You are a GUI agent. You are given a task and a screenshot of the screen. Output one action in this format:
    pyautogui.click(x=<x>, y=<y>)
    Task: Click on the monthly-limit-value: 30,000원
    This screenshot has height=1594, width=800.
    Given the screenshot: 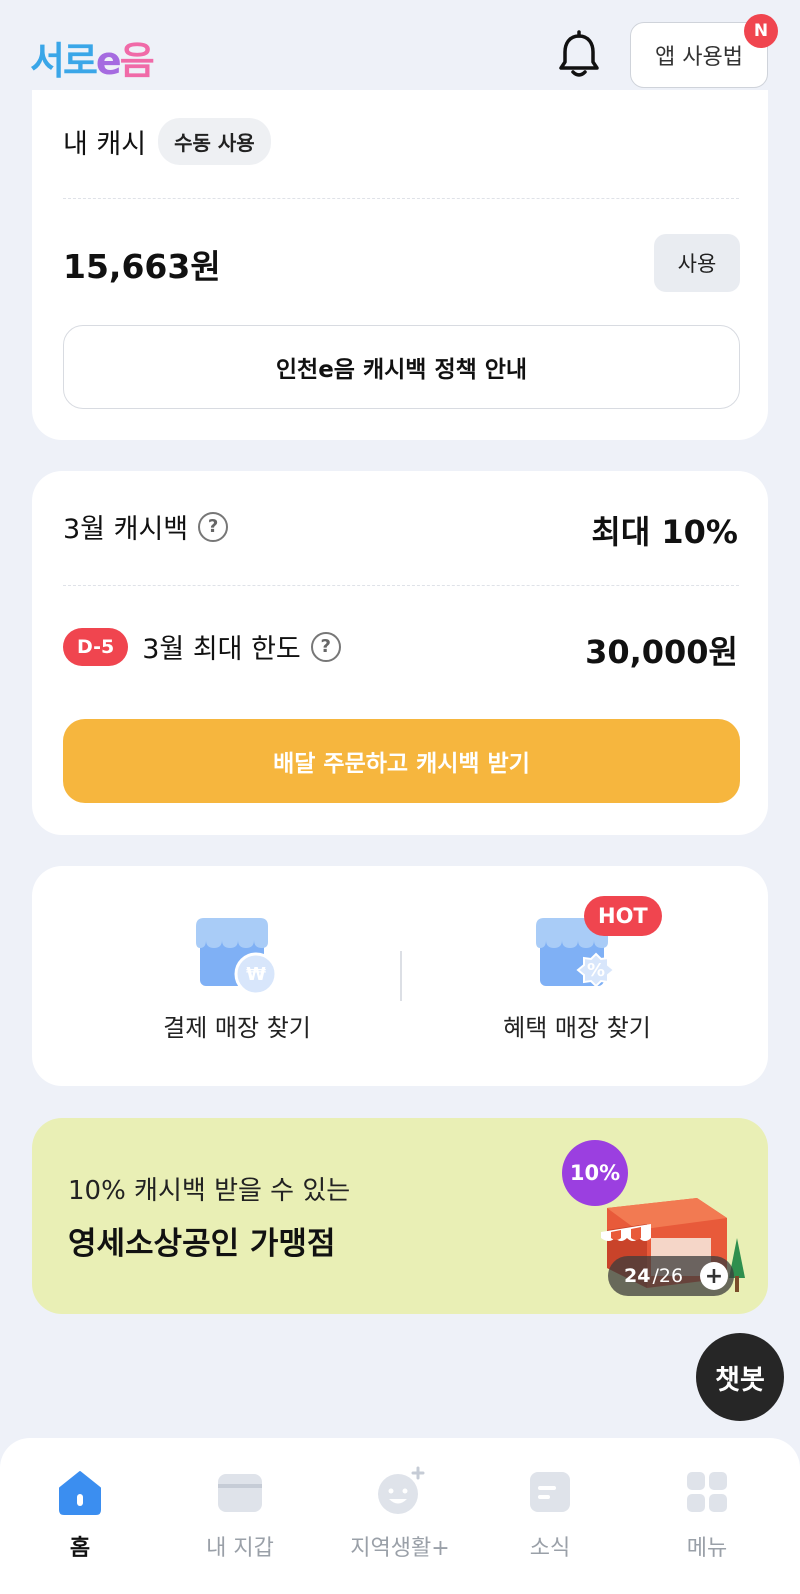 What is the action you would take?
    pyautogui.click(x=661, y=652)
    